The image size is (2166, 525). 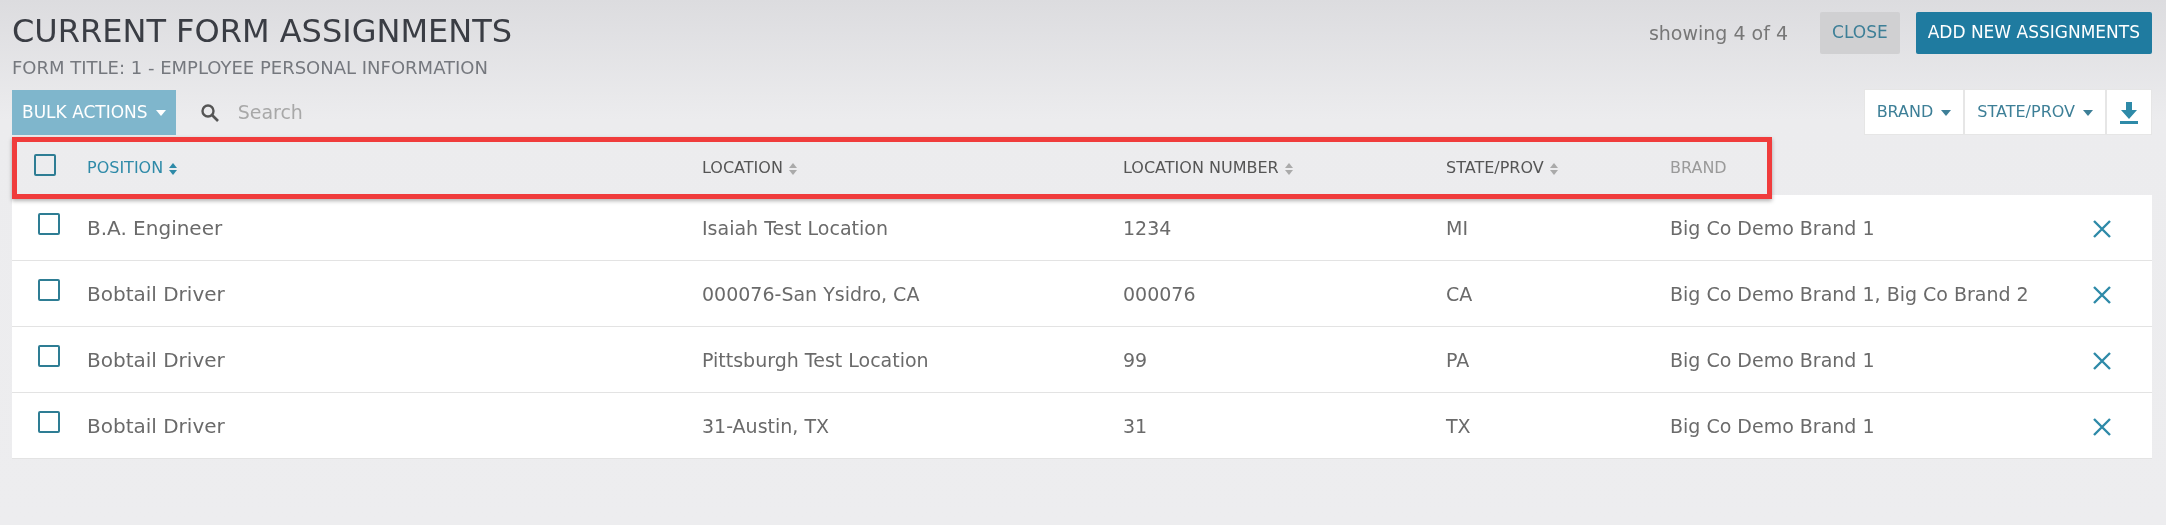 I want to click on download-icon, so click(x=2129, y=112).